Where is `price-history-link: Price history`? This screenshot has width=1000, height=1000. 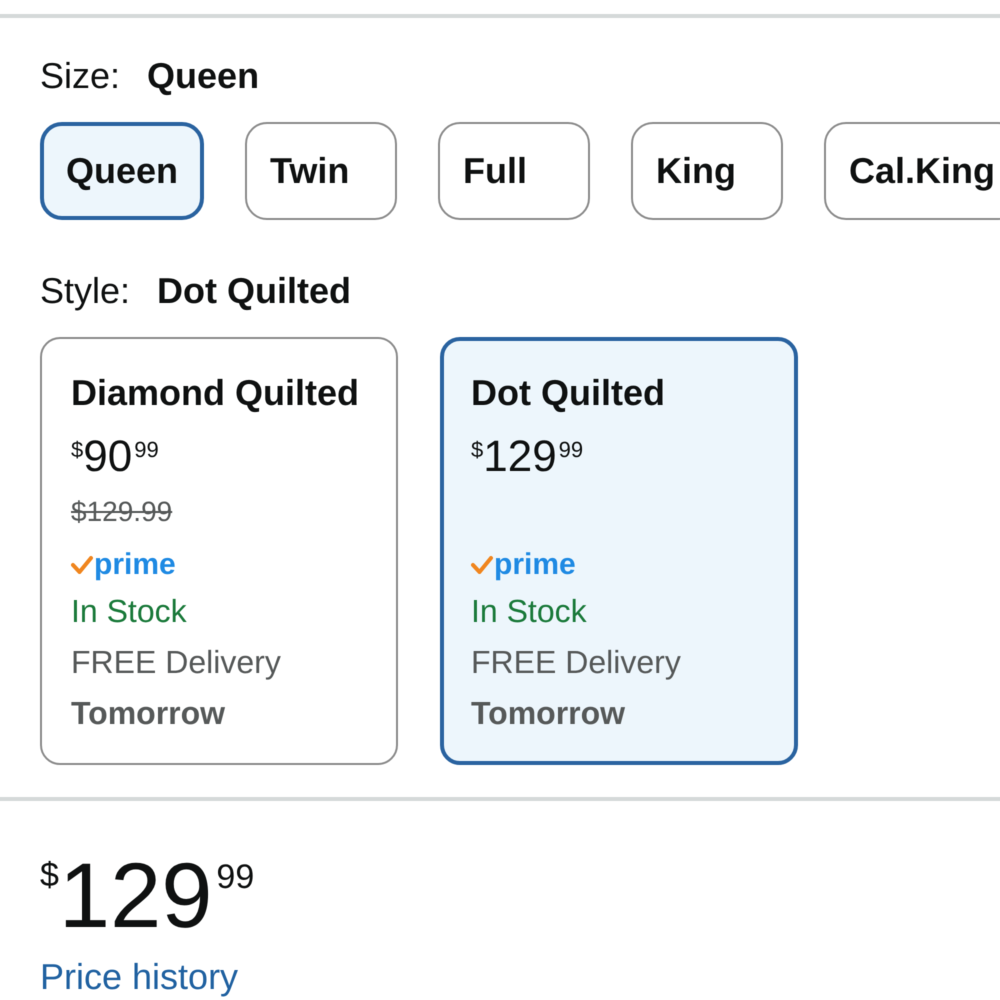
price-history-link: Price history is located at coordinates (139, 977).